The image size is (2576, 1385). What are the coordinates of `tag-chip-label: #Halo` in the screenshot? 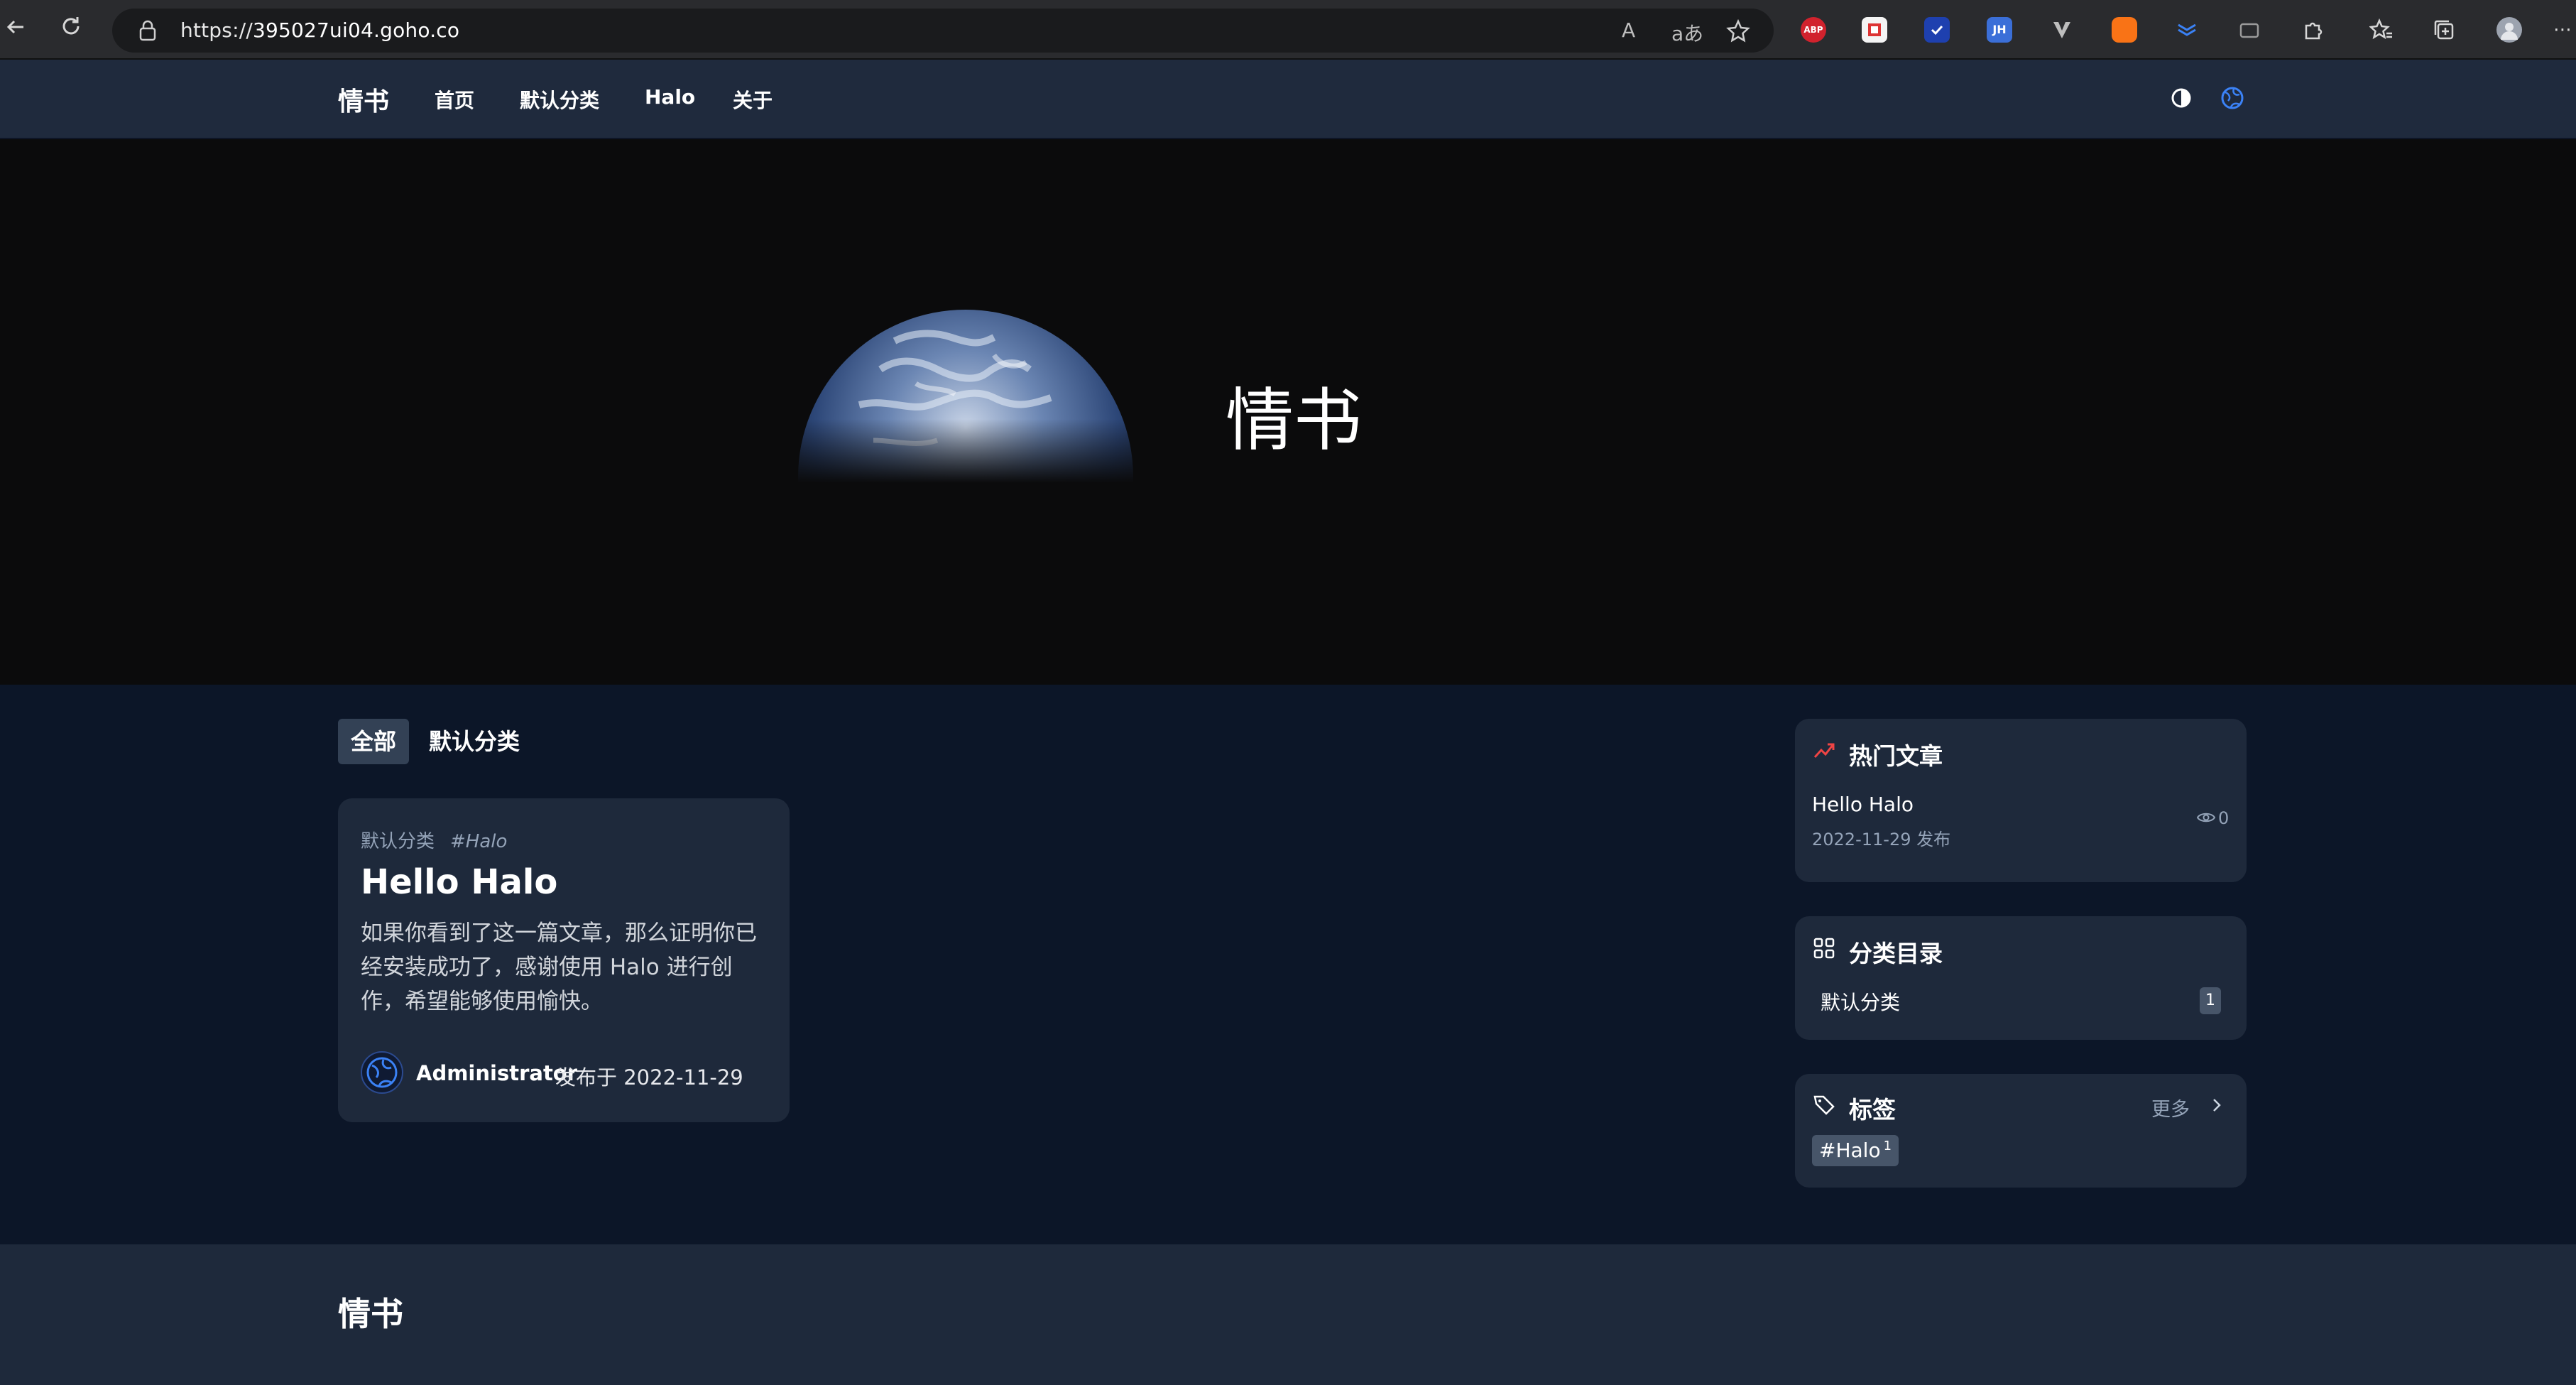 It's located at (1850, 1151).